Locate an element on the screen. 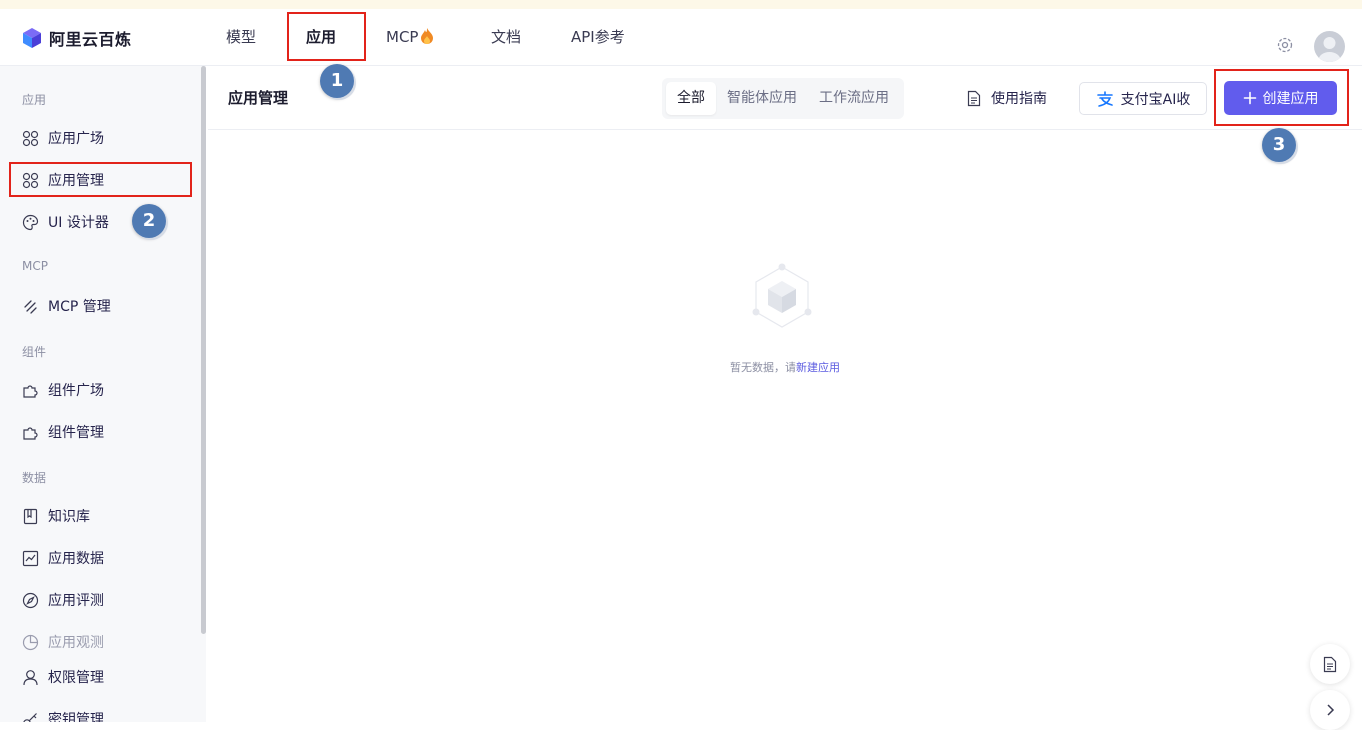  sidebar-item-knowledge-base: 知识库 is located at coordinates (56, 516).